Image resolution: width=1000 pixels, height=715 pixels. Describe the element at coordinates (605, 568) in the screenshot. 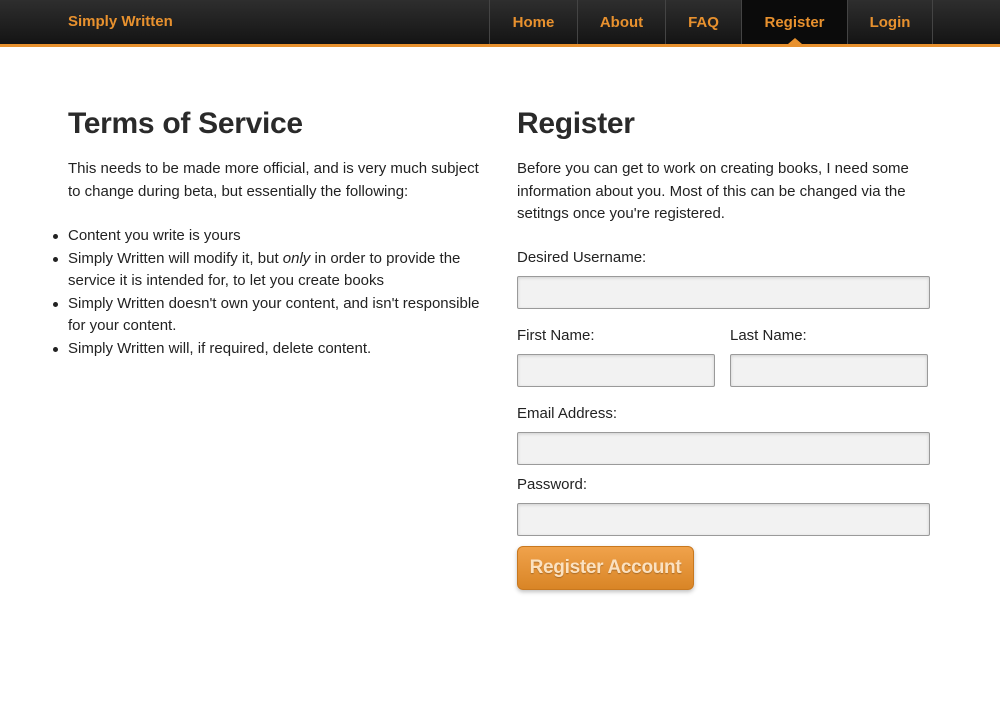

I see `register-account-button: Register Account` at that location.